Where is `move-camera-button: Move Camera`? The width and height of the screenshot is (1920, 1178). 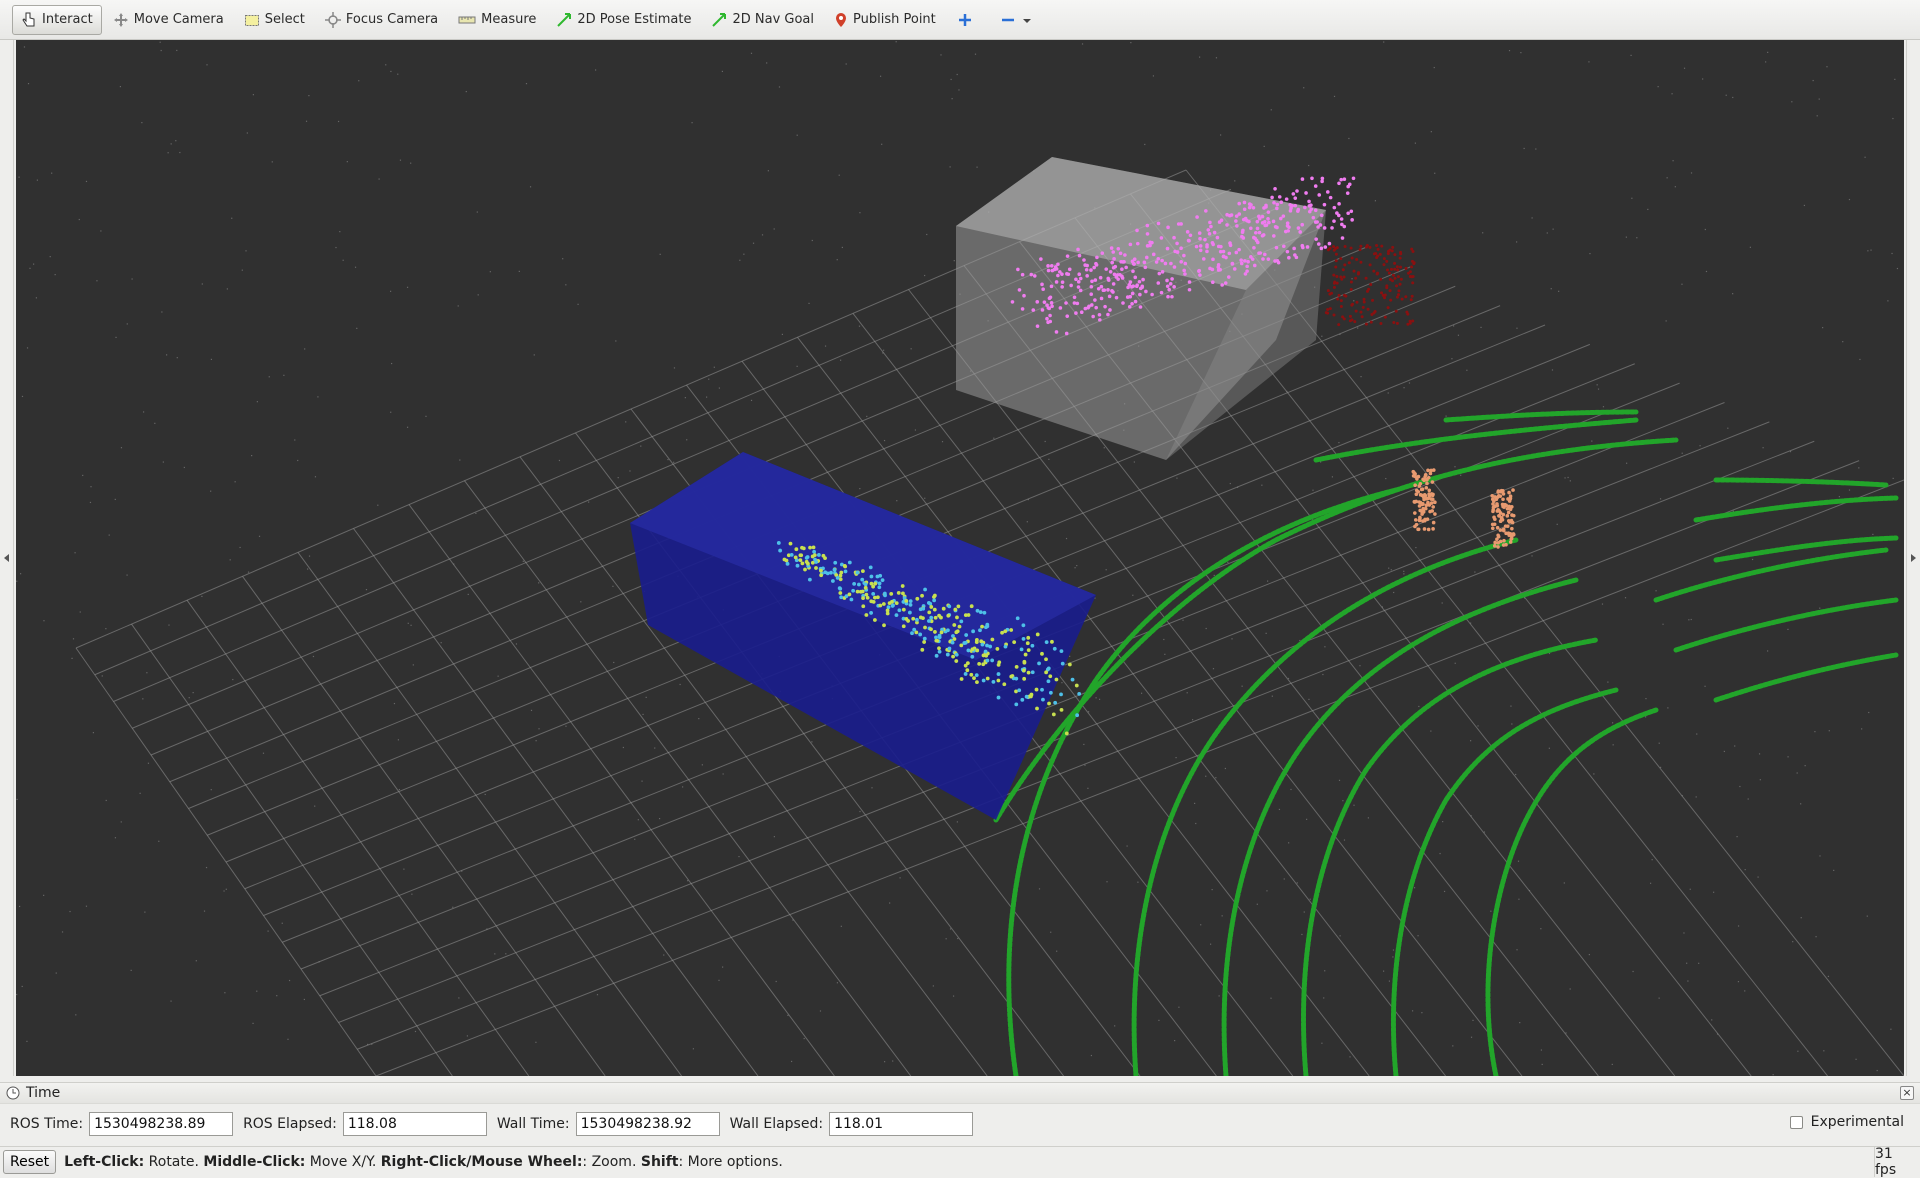
move-camera-button: Move Camera is located at coordinates (168, 20).